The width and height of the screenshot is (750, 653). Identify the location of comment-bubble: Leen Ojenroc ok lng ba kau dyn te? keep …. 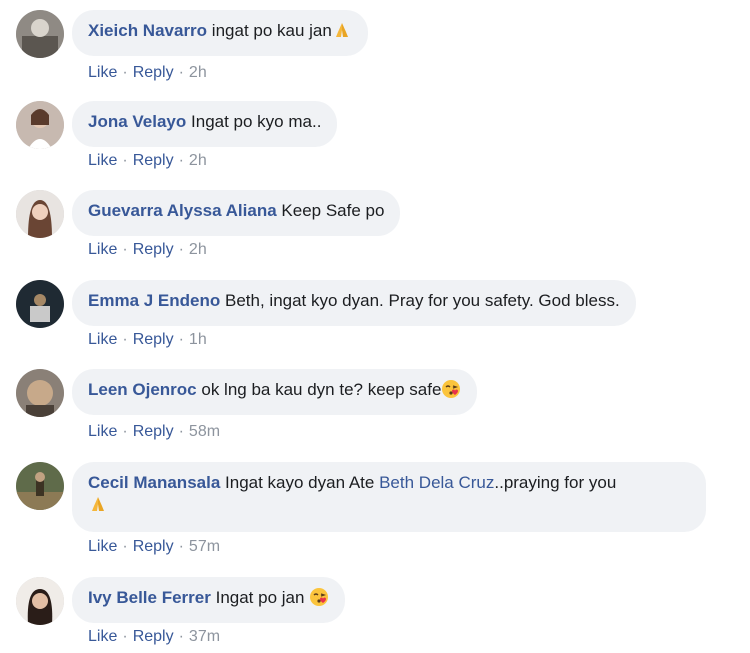
(275, 392).